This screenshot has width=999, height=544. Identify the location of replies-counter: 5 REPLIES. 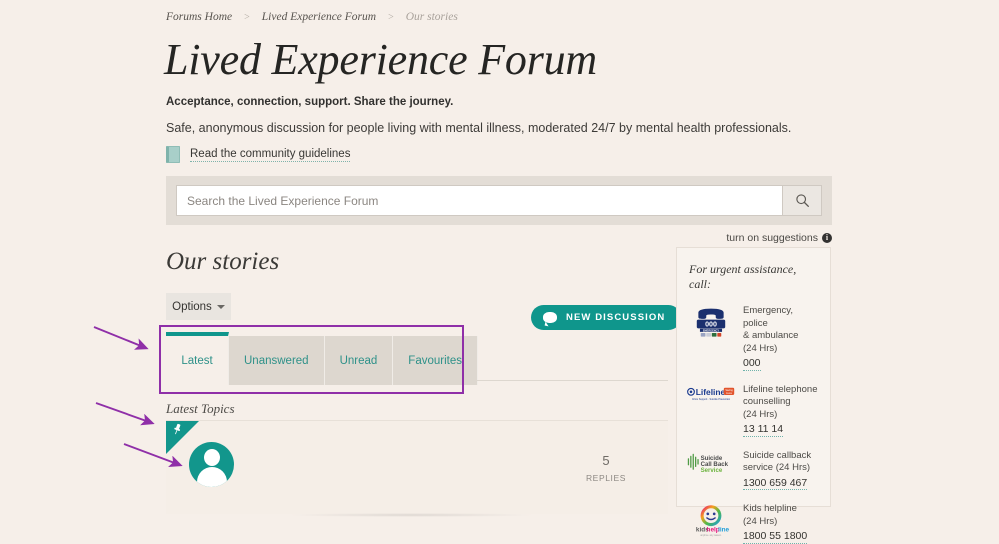
(606, 468).